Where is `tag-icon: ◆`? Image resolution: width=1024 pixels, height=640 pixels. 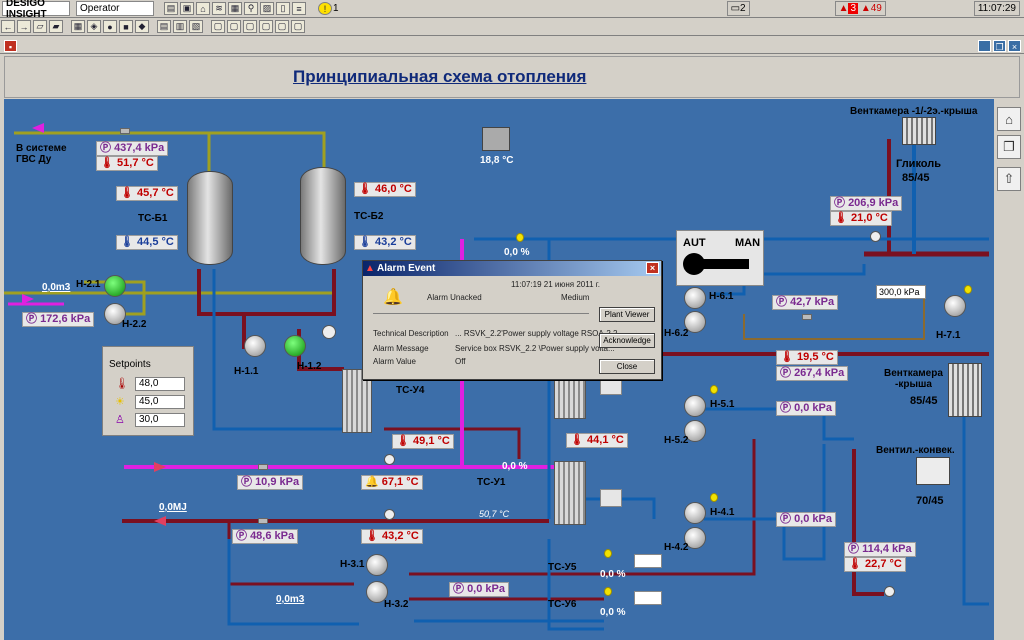
tag-icon: ◆ is located at coordinates (142, 26).